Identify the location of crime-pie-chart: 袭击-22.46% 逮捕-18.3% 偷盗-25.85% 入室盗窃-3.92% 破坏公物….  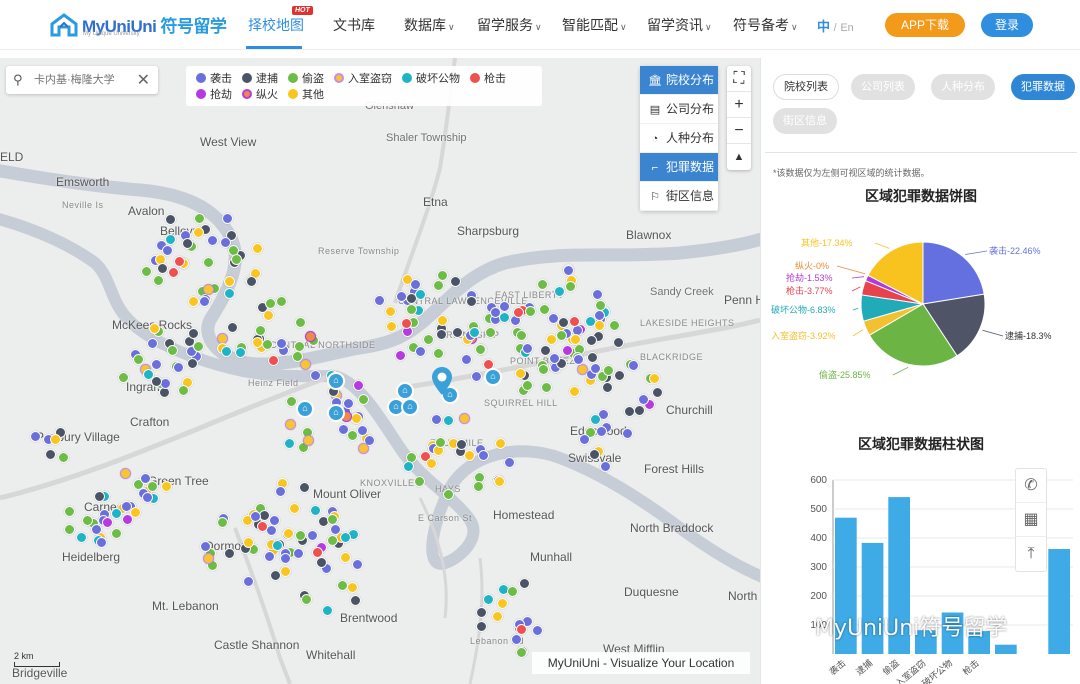
(920, 303).